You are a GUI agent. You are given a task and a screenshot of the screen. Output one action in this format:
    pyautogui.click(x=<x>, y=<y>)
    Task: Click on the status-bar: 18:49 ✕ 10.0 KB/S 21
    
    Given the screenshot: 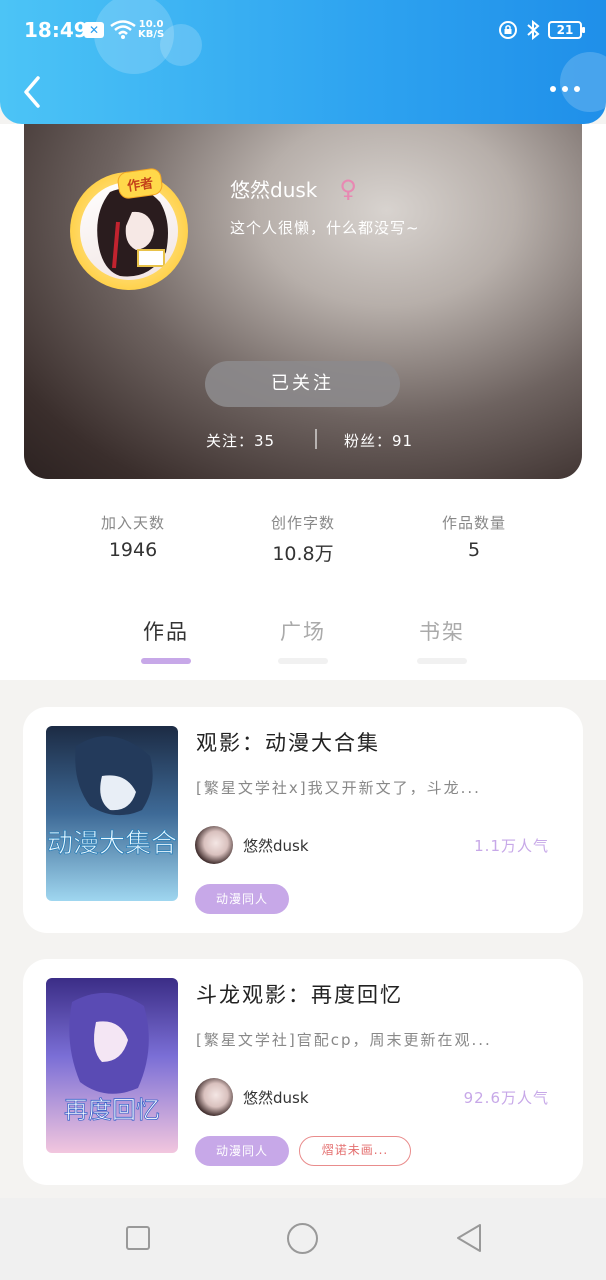 What is the action you would take?
    pyautogui.click(x=303, y=32)
    